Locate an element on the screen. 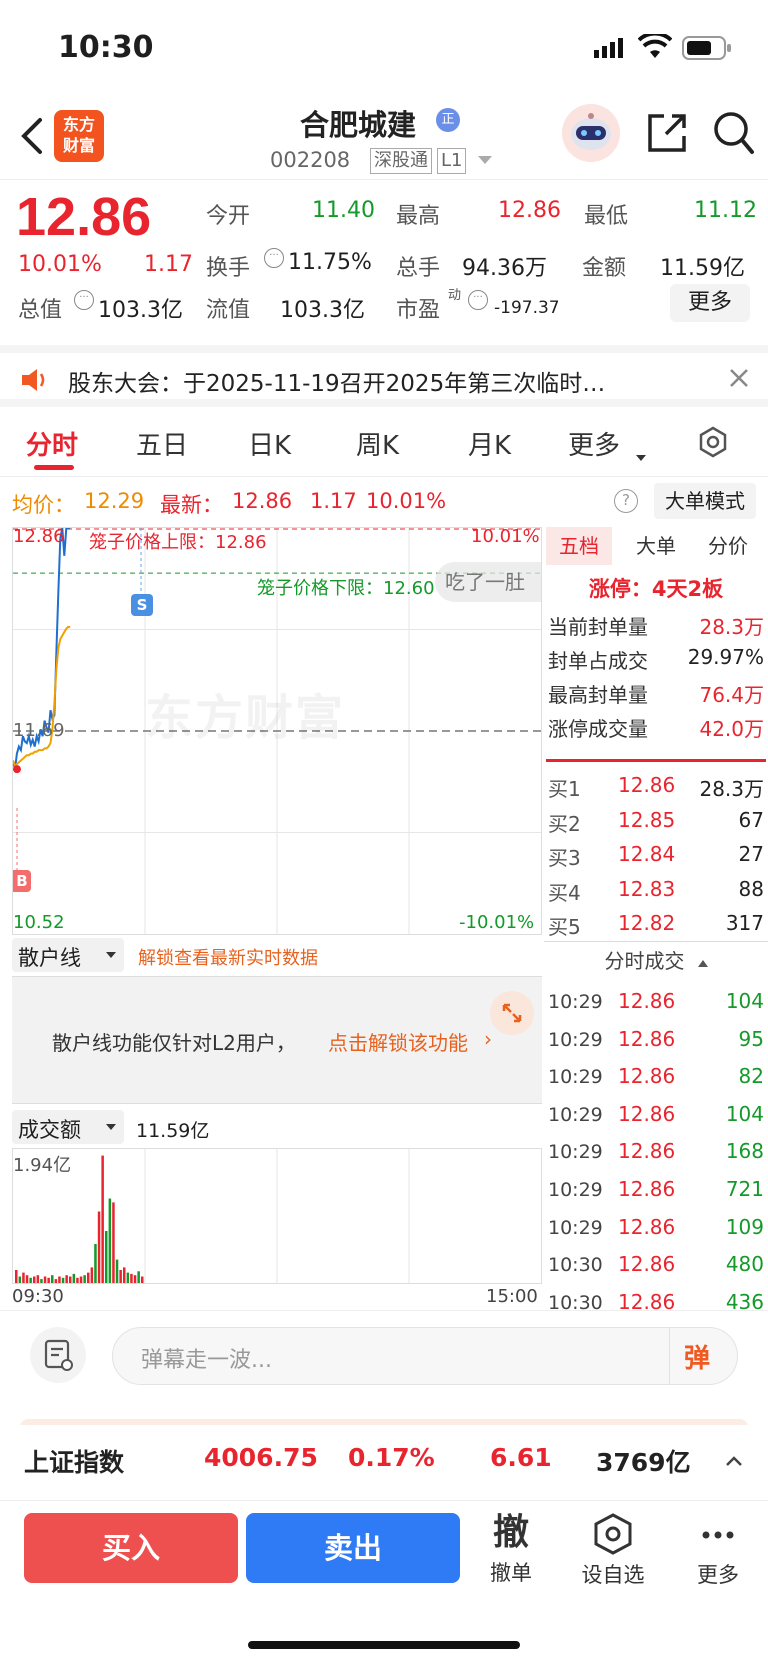 The width and height of the screenshot is (768, 1663). bid-level-label: 买5 is located at coordinates (564, 927).